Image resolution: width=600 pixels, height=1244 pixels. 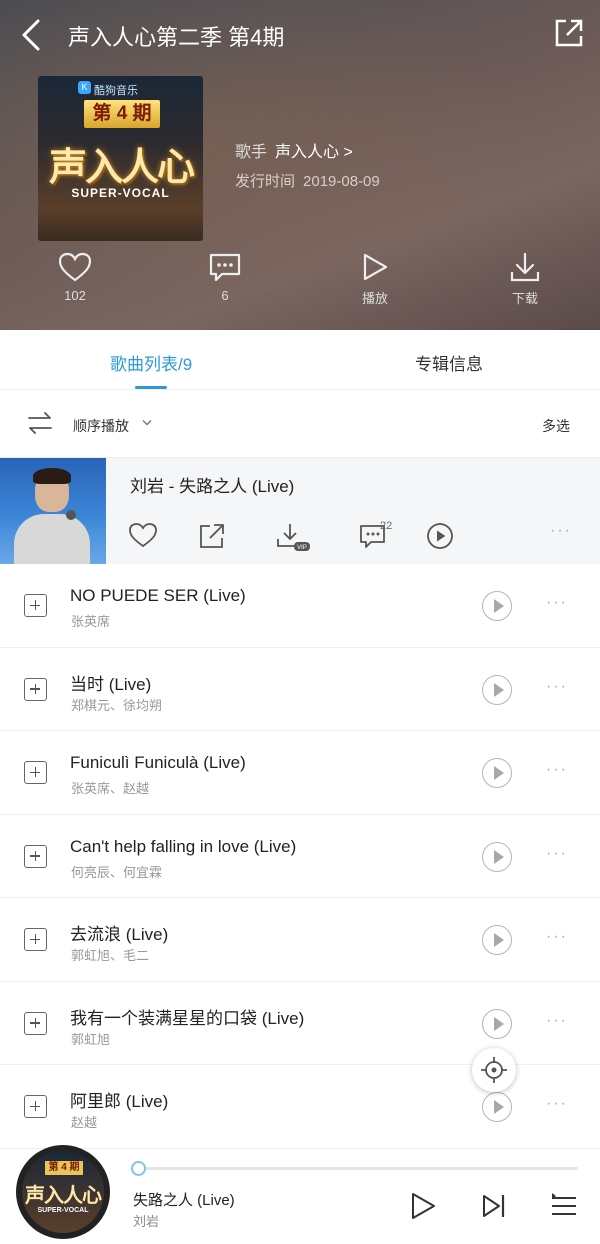 What do you see at coordinates (184, 1200) in the screenshot?
I see `player-song-title: 失路之人 (Live)` at bounding box center [184, 1200].